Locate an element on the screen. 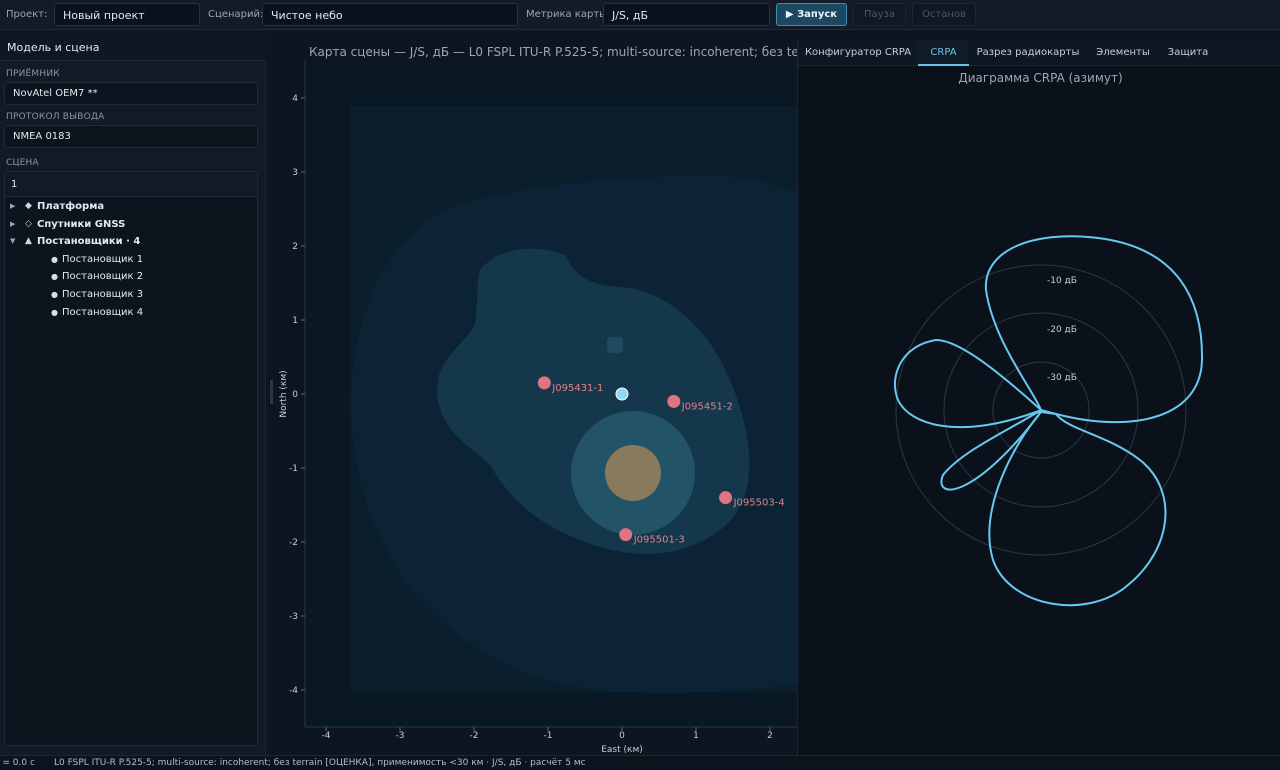 Image resolution: width=1280 pixels, height=770 pixels. crpa-polar-chart: -10 дБ -20 дБ -30 дБ is located at coordinates (1048, 421).